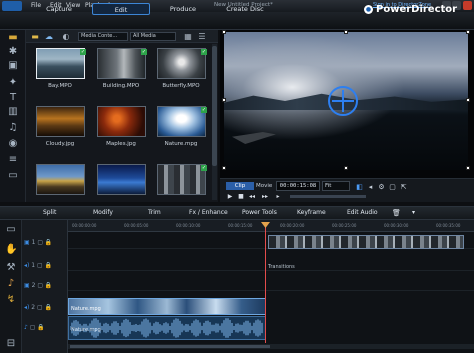 This screenshot has width=474, height=353. What do you see at coordinates (121, 86) in the screenshot?
I see `media-thumbnail-label: Building.MPO` at bounding box center [121, 86].